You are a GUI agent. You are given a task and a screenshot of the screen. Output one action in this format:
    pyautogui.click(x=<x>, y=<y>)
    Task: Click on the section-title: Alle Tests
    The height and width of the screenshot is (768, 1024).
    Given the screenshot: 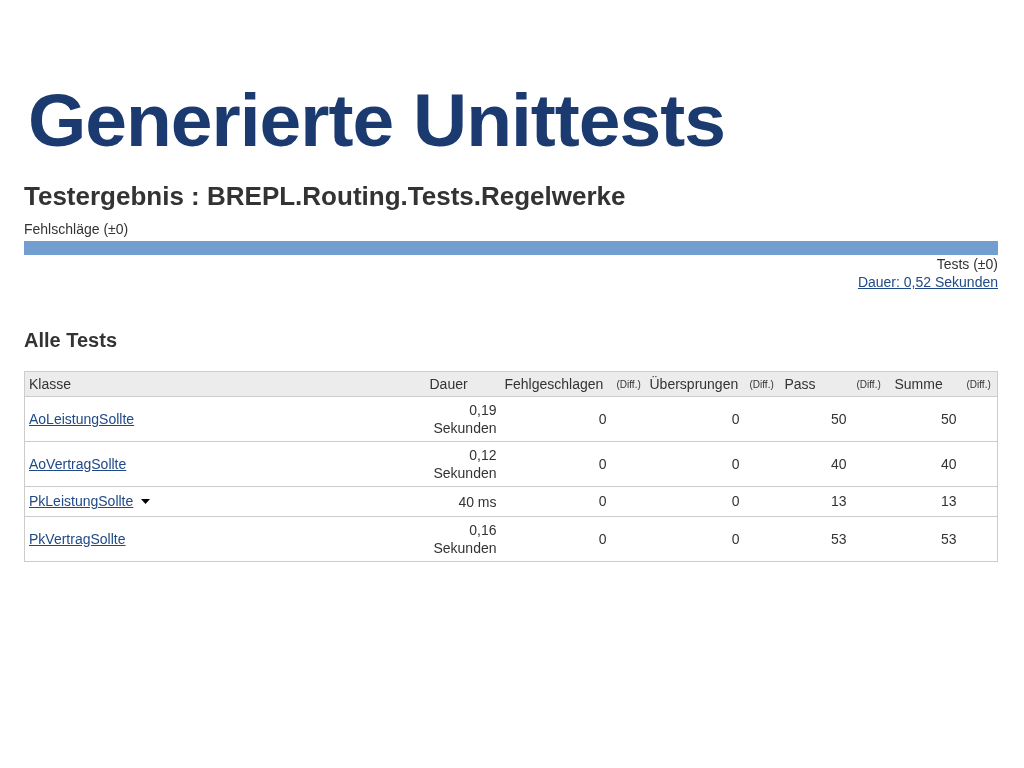 What is the action you would take?
    pyautogui.click(x=70, y=340)
    